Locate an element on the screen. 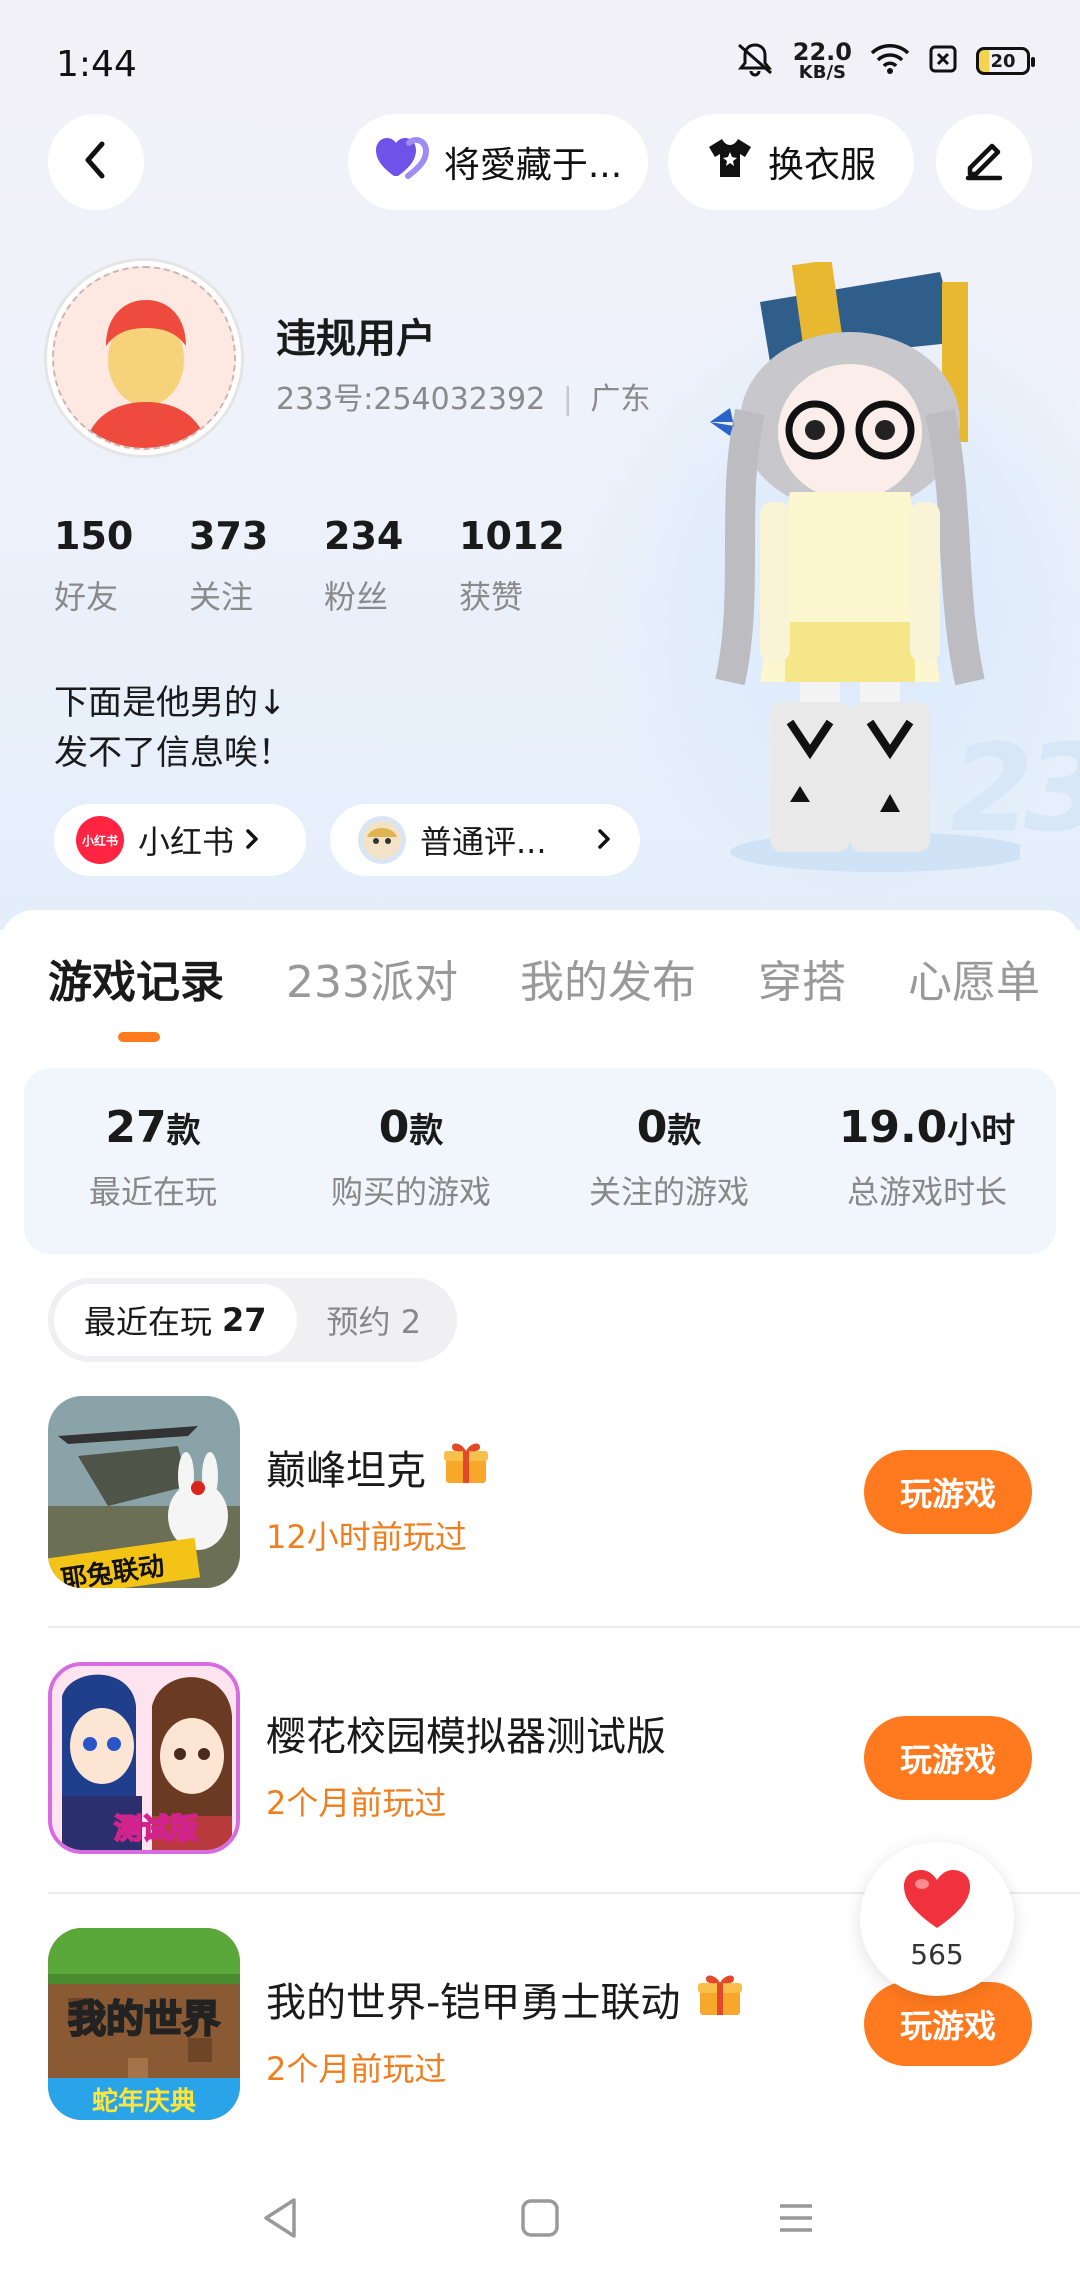 This screenshot has height=2280, width=1080. like-count: 565 is located at coordinates (937, 1954).